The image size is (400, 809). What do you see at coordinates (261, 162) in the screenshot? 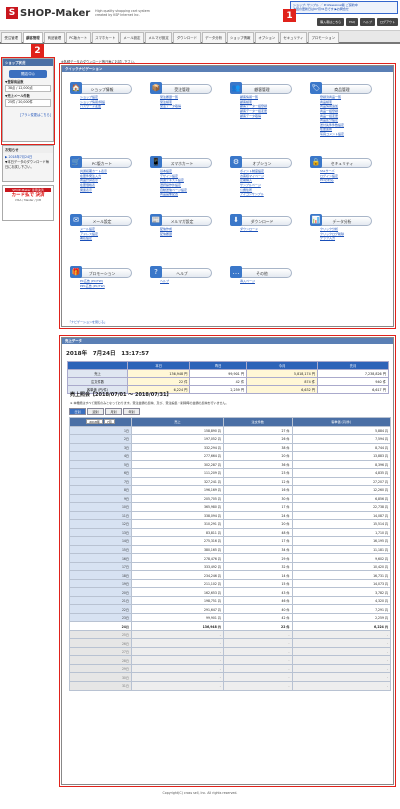
I see `quicknav-category-button: ⚙ オプション` at bounding box center [261, 162].